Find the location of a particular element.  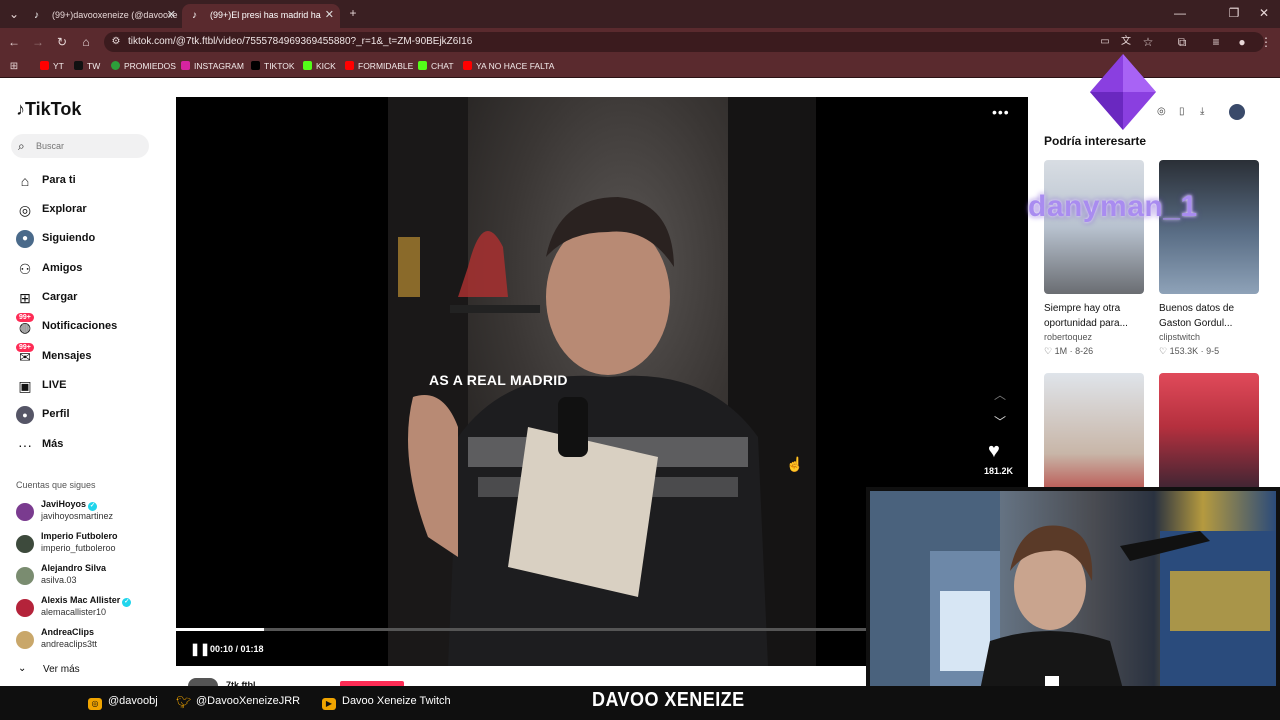

bookmark-promiedos: PROMIEDOS is located at coordinates (143, 66).